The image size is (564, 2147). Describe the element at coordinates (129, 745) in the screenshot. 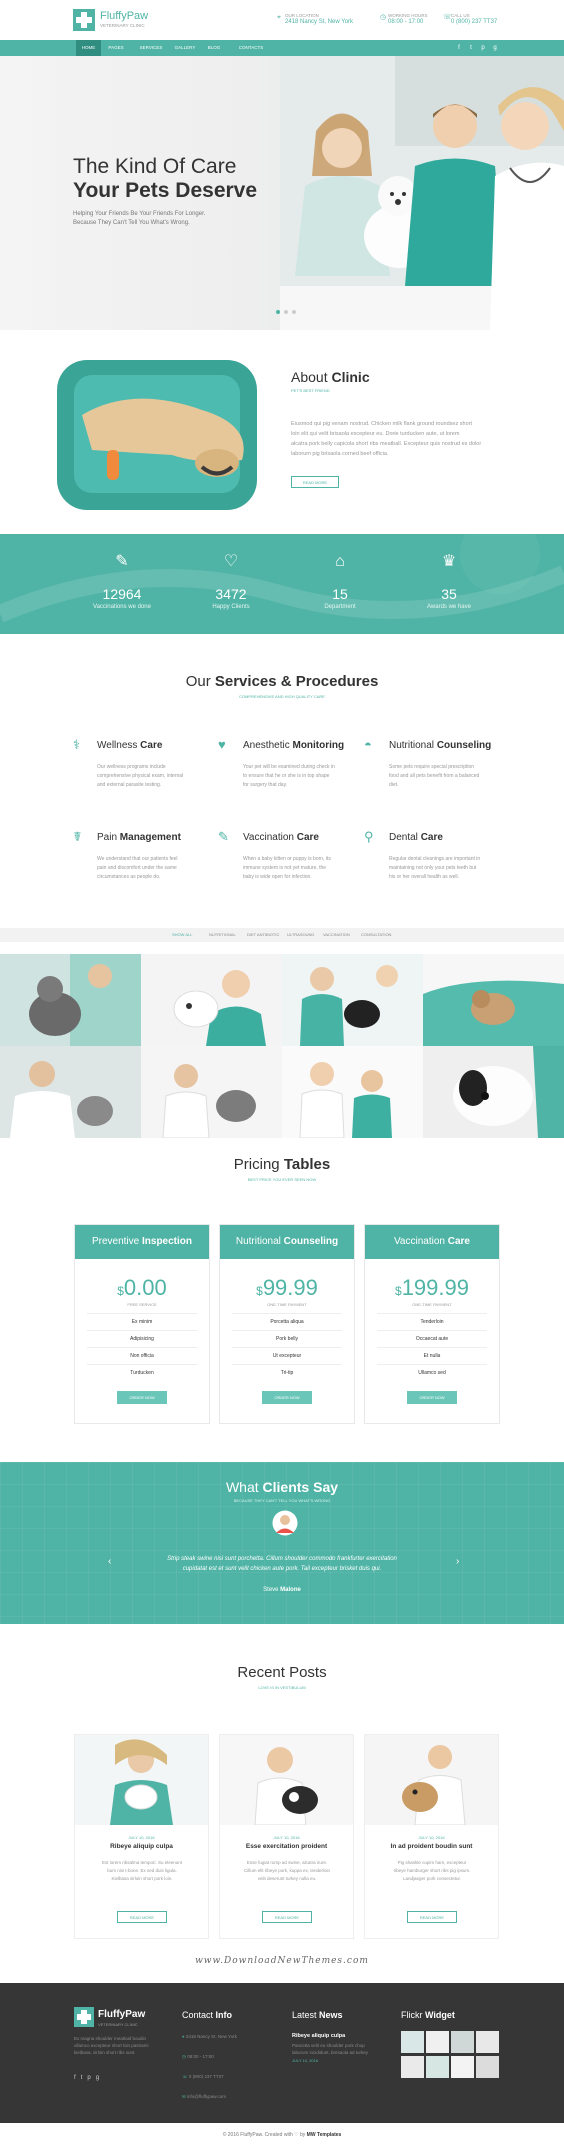

I see `service-wellness-title: Wellness Care` at that location.